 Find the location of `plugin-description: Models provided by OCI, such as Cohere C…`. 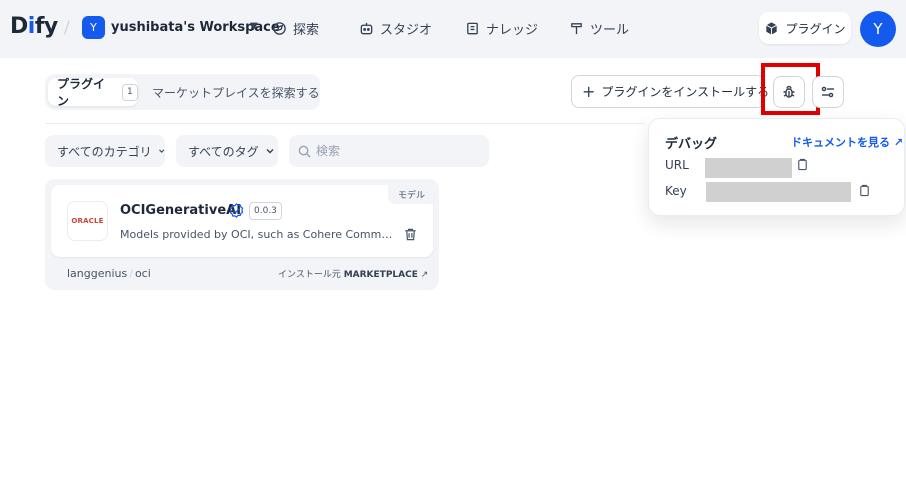

plugin-description: Models provided by OCI, such as Cohere C… is located at coordinates (256, 234).